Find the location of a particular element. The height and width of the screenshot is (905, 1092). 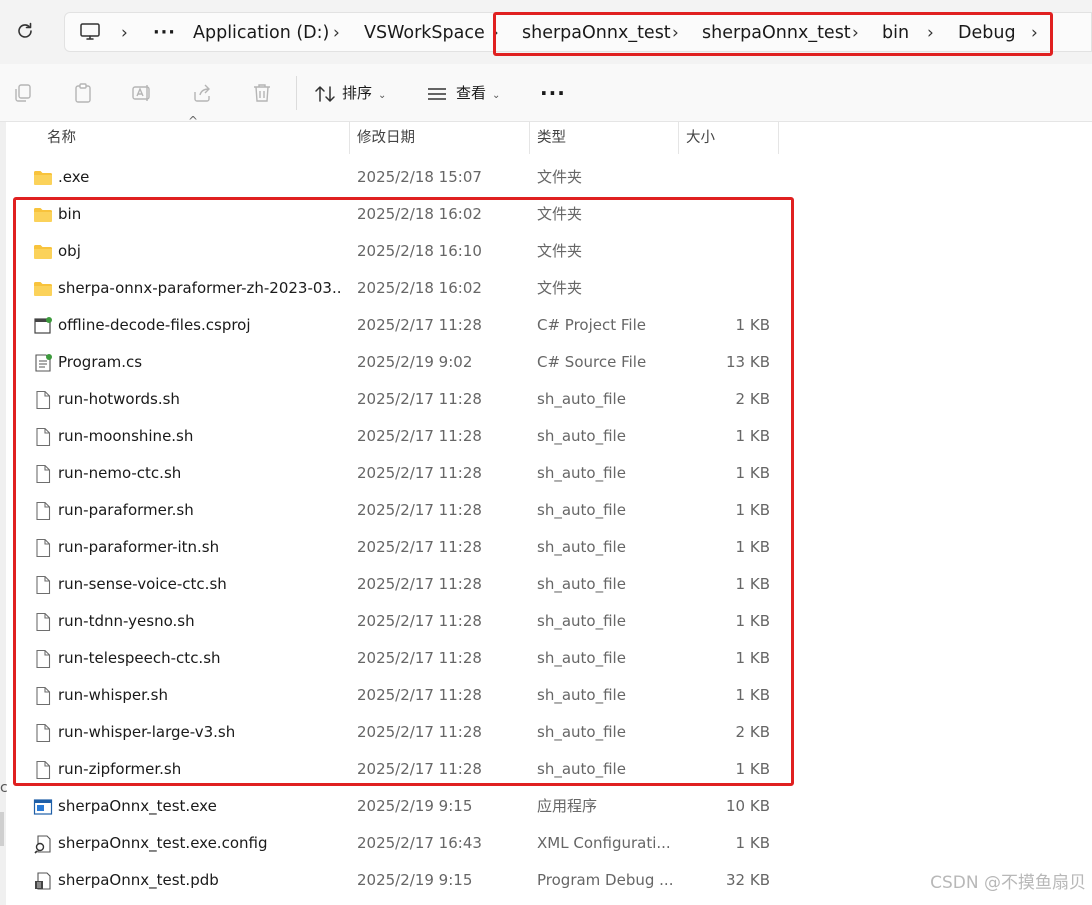

watermark: CSDN @不摸鱼扇贝 is located at coordinates (1008, 883).